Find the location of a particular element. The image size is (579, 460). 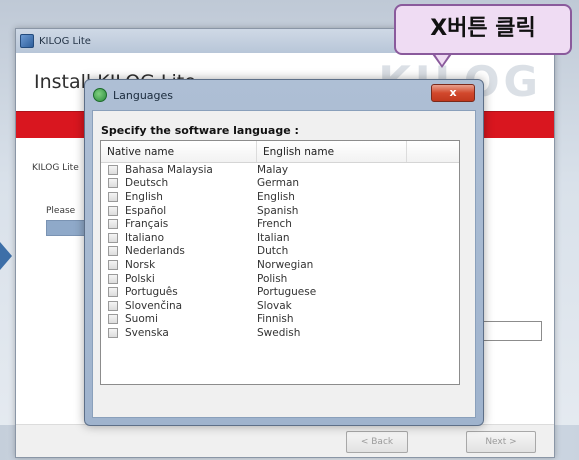

language-row: Español Spanish is located at coordinates (280, 211).